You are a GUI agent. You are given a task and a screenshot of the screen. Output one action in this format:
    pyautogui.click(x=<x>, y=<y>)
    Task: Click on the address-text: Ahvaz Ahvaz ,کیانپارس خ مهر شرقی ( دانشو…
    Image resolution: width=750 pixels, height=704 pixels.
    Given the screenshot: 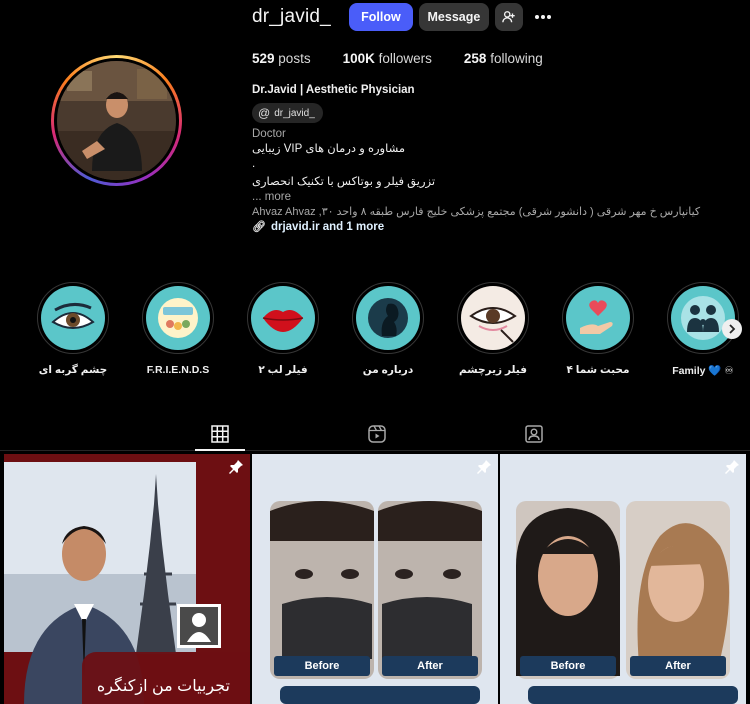 What is the action you would take?
    pyautogui.click(x=476, y=212)
    